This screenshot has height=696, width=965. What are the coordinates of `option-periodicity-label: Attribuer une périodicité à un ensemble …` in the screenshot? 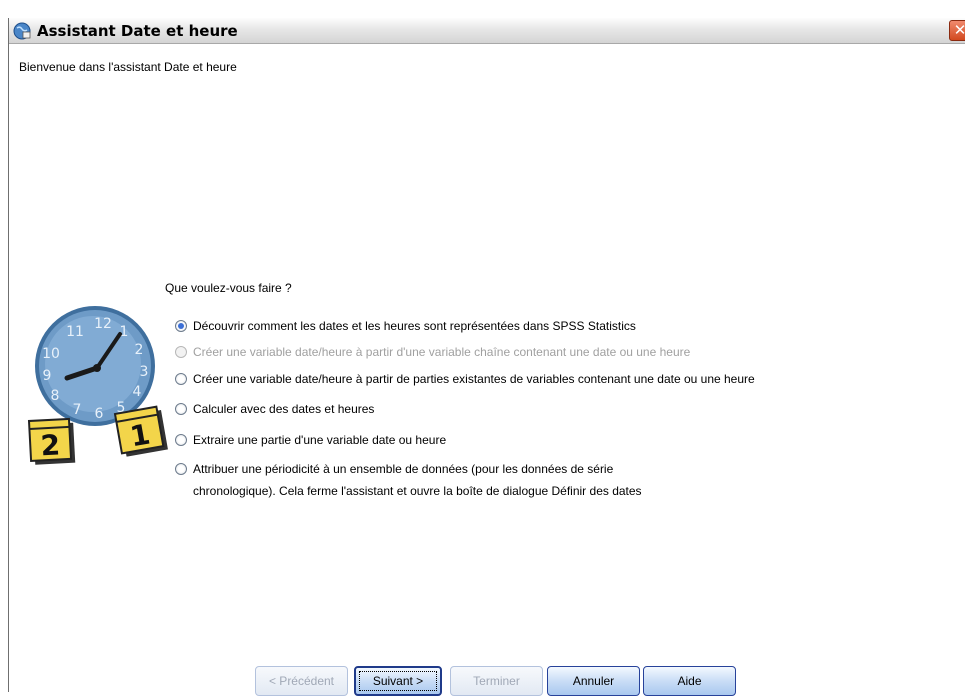 It's located at (417, 480).